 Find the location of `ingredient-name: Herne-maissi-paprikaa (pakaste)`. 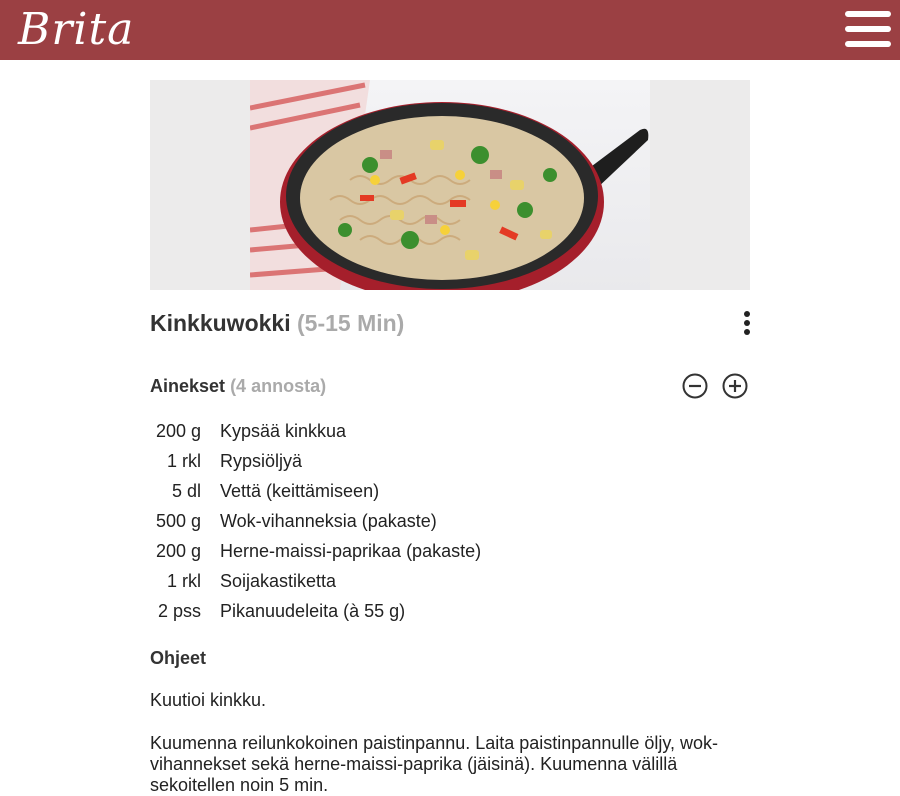

ingredient-name: Herne-maissi-paprikaa (pakaste) is located at coordinates (351, 551).